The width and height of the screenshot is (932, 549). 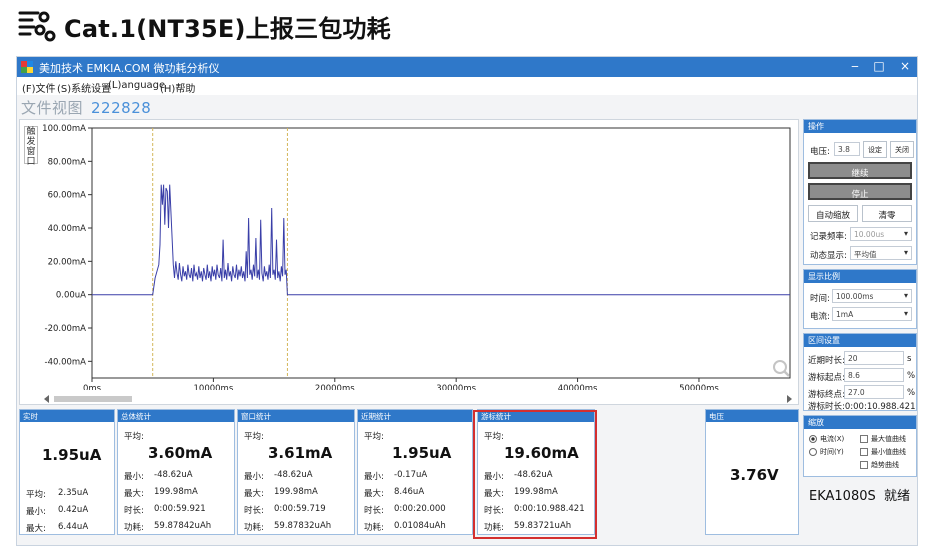 What do you see at coordinates (860, 340) in the screenshot?
I see `interval-settings-header: 区间设置` at bounding box center [860, 340].